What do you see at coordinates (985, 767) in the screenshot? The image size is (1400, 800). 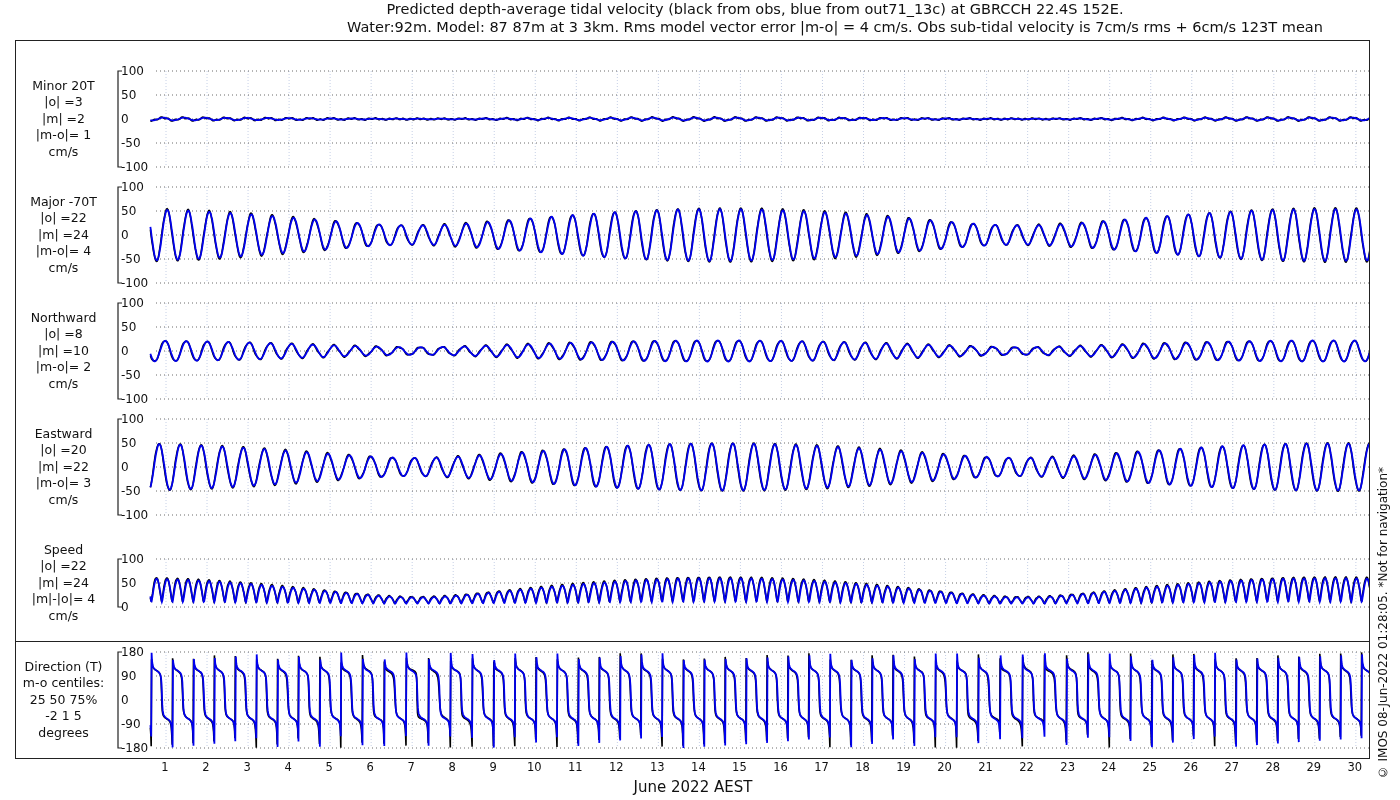 I see `x-tick-label: 21` at bounding box center [985, 767].